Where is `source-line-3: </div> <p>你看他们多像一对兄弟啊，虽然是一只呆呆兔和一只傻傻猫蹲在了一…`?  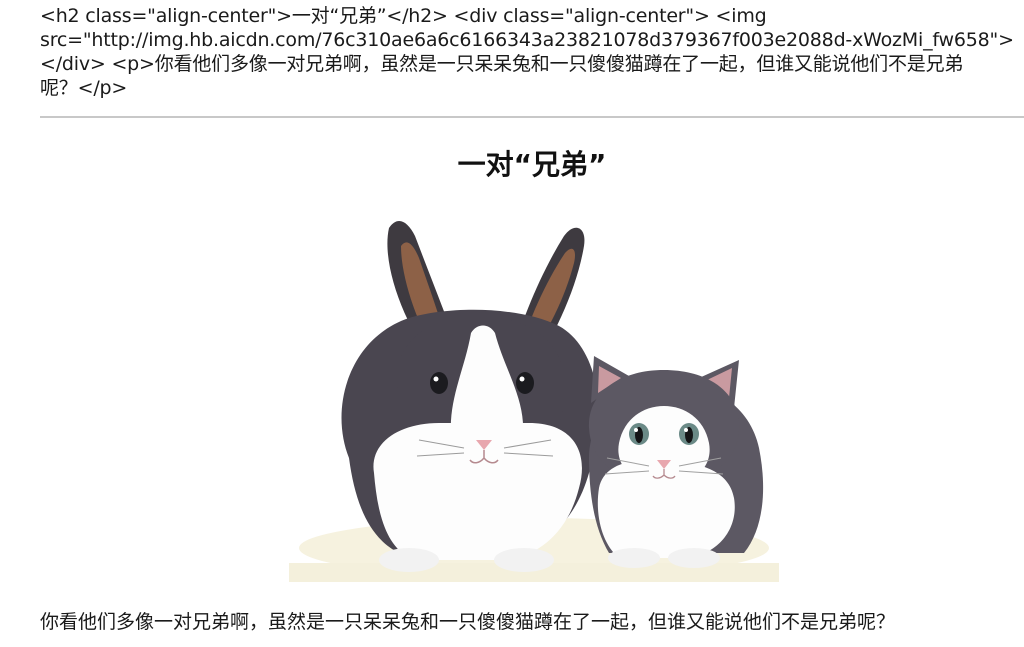
source-line-3: </div> <p>你看他们多像一对兄弟啊，虽然是一只呆呆兔和一只傻傻猫蹲在了一… is located at coordinates (502, 64).